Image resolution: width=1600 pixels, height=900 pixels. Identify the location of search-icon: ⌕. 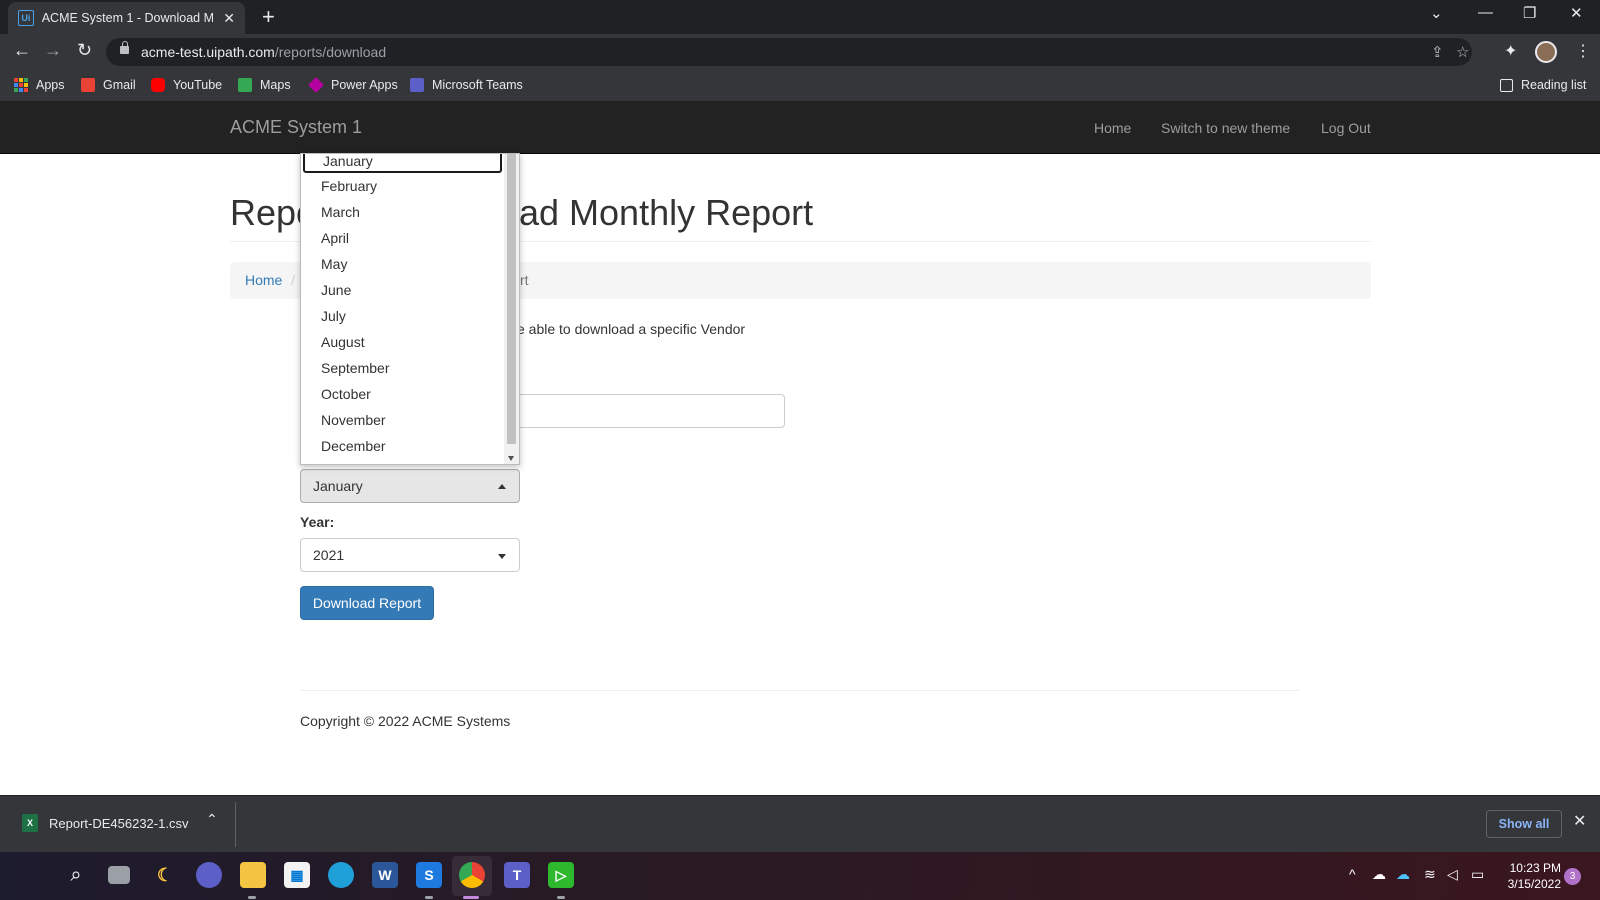
(76, 875).